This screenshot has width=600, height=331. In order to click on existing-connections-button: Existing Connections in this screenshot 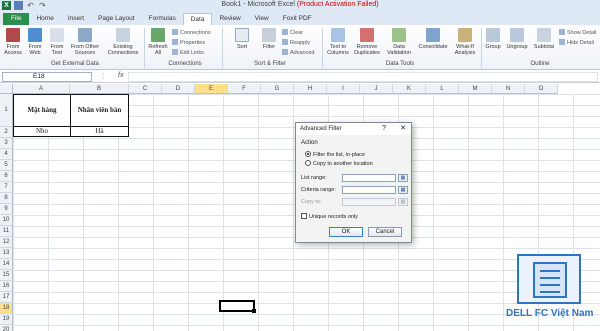, I will do `click(123, 42)`.